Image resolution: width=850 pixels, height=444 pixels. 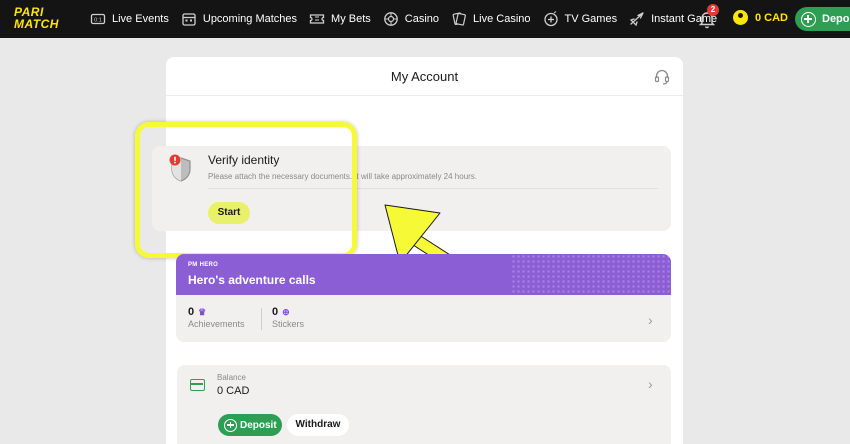 I want to click on nav-label: Live Events, so click(x=140, y=19).